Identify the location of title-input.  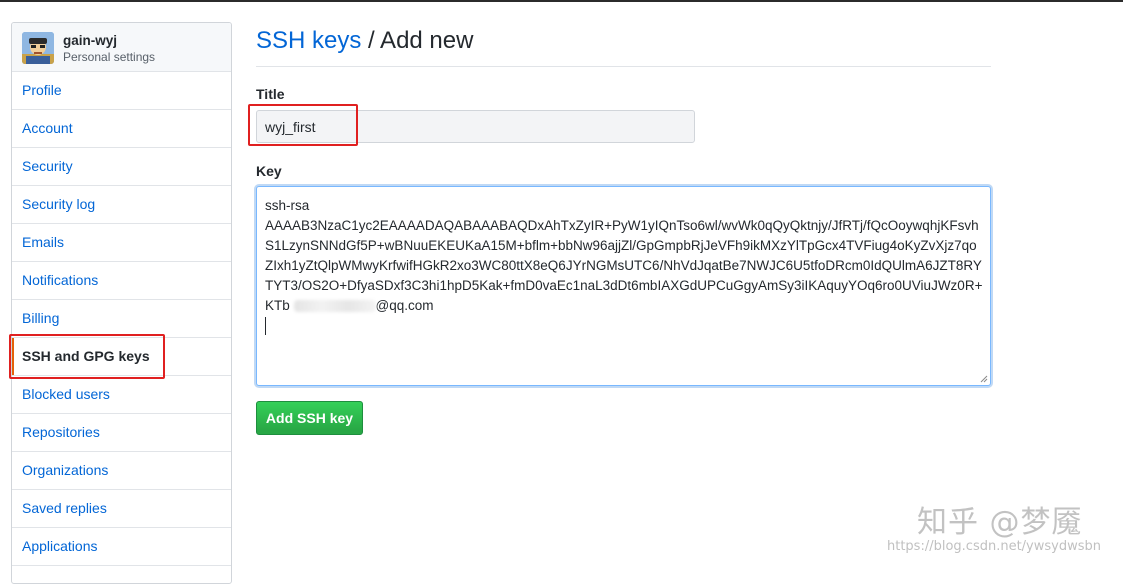
(475, 126).